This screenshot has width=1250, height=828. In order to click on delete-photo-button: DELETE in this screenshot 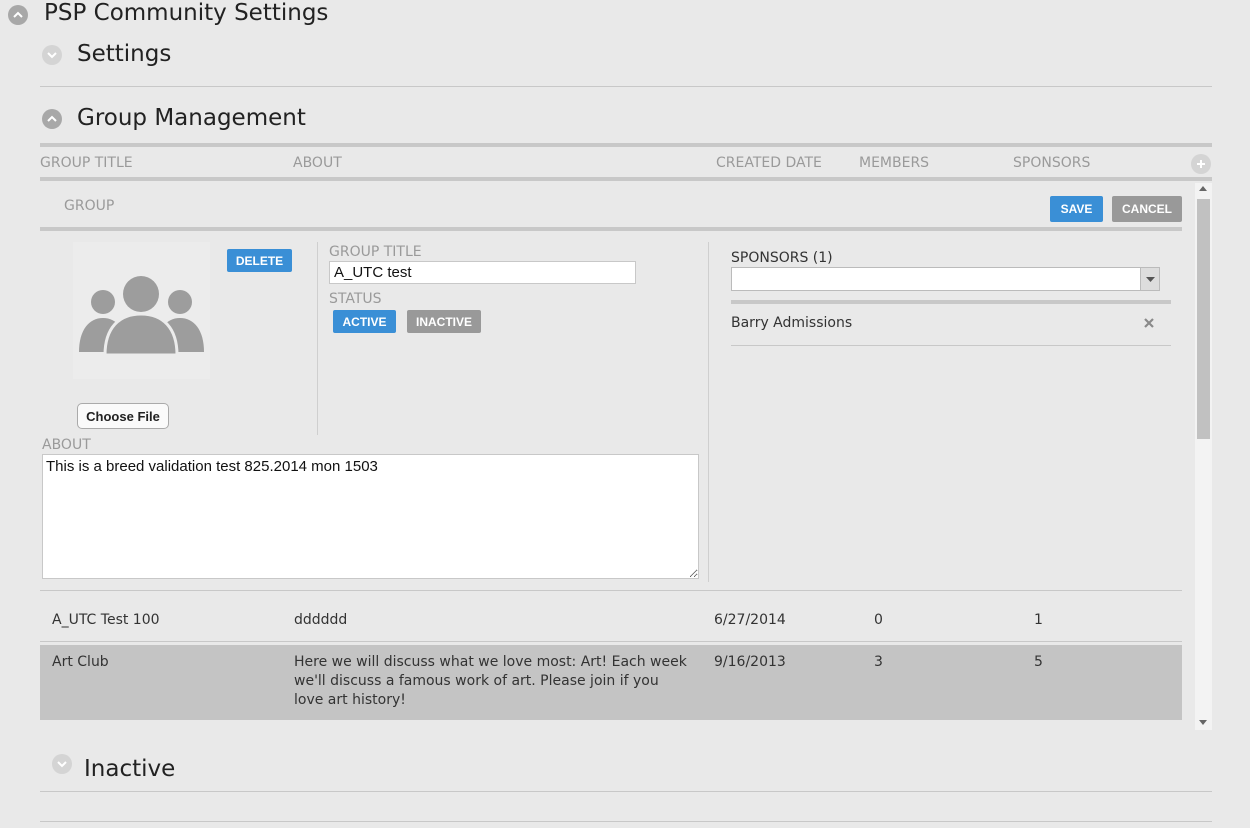, I will do `click(259, 260)`.